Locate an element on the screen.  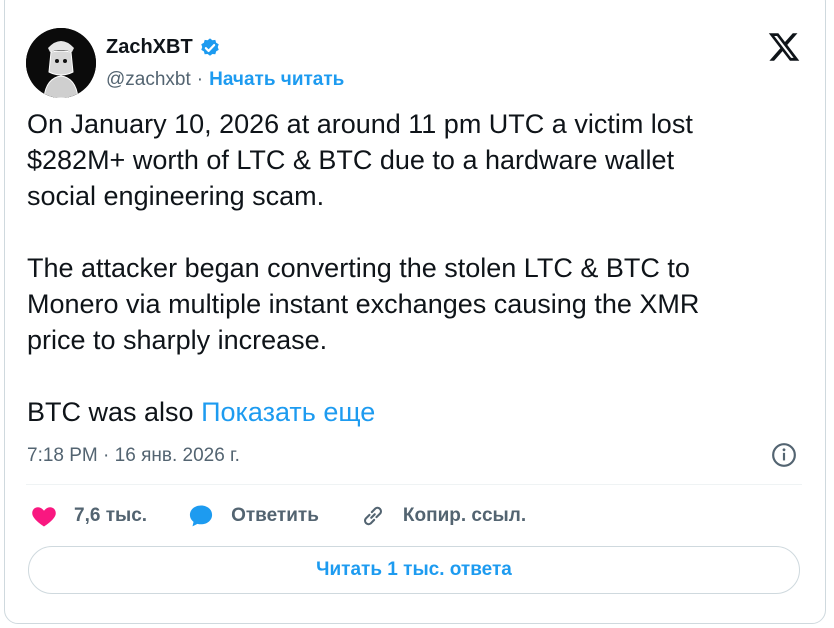
author-handle: @zachxbt is located at coordinates (148, 80).